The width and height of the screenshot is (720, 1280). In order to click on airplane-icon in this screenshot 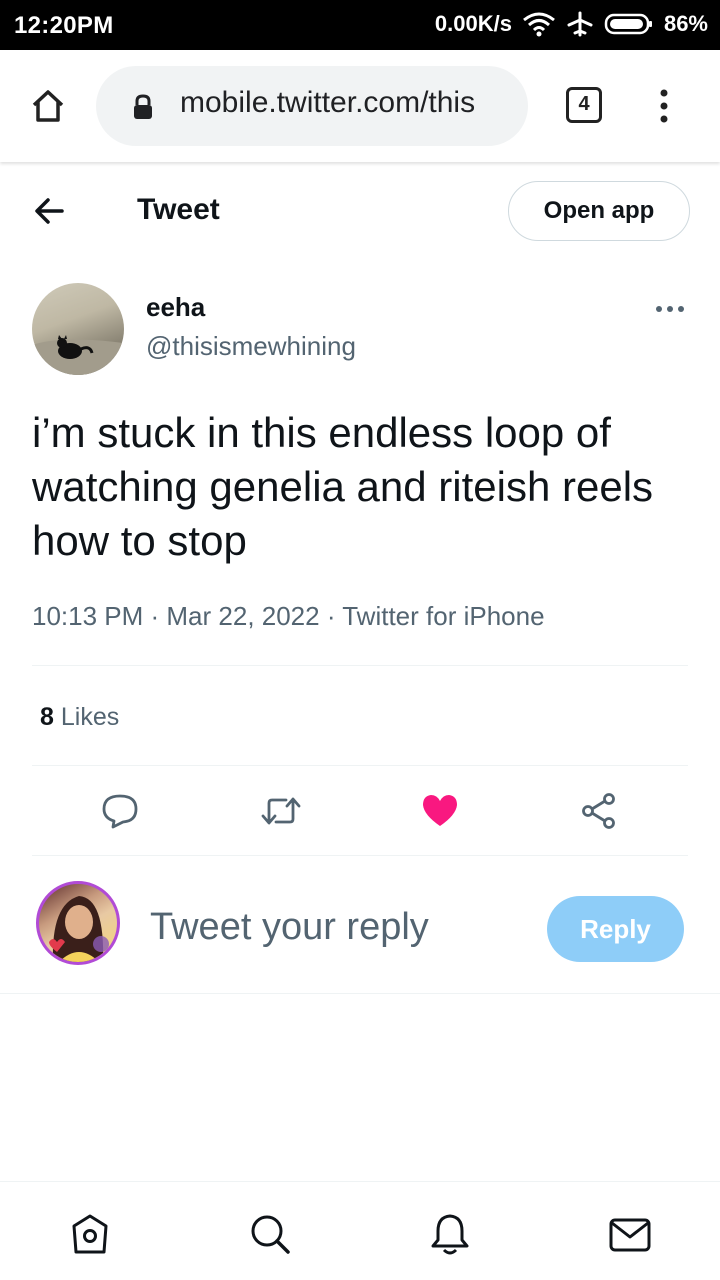, I will do `click(580, 24)`.